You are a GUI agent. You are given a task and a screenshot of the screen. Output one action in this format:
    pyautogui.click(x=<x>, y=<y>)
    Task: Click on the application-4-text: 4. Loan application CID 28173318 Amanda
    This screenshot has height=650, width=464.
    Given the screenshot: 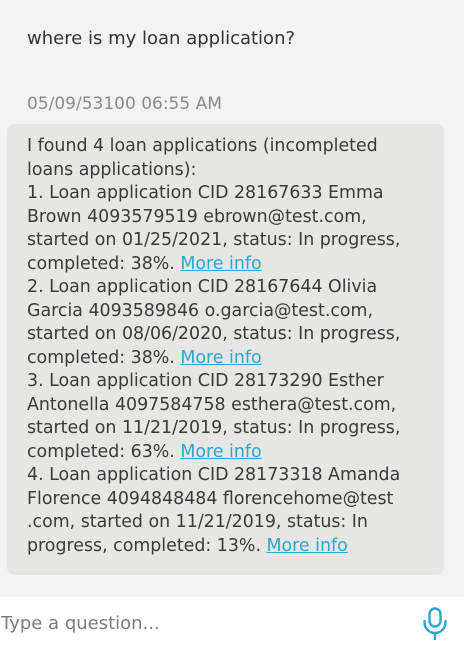 What is the action you would take?
    pyautogui.click(x=214, y=475)
    